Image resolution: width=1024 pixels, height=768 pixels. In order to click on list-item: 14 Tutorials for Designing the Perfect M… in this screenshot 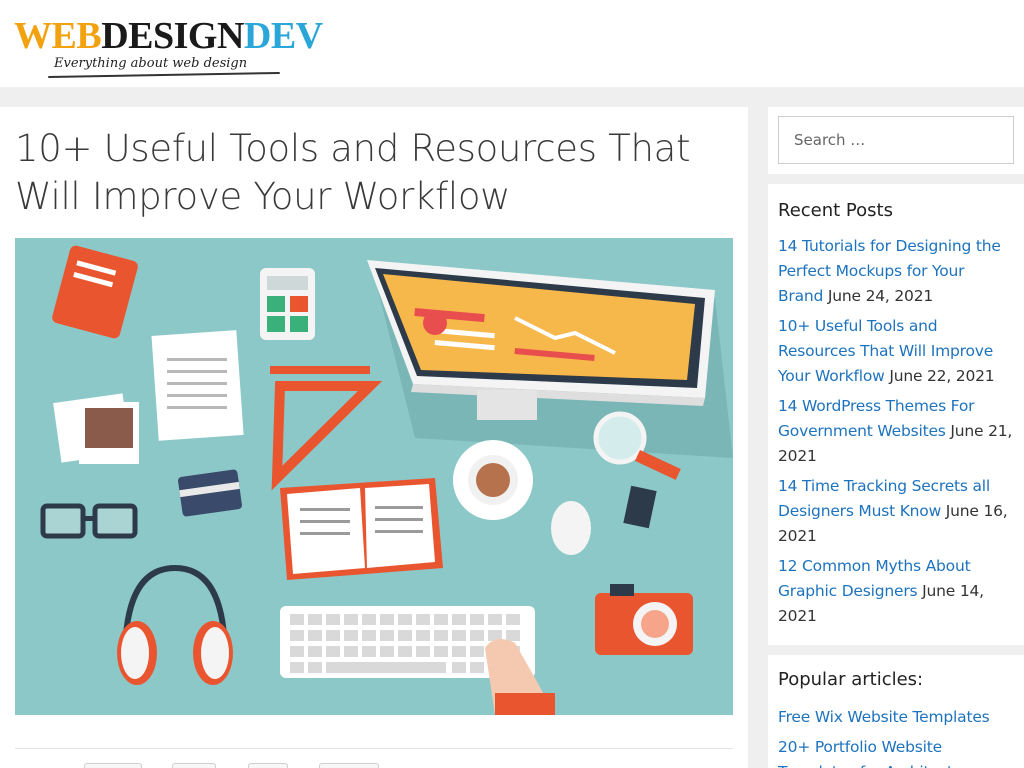, I will do `click(896, 271)`.